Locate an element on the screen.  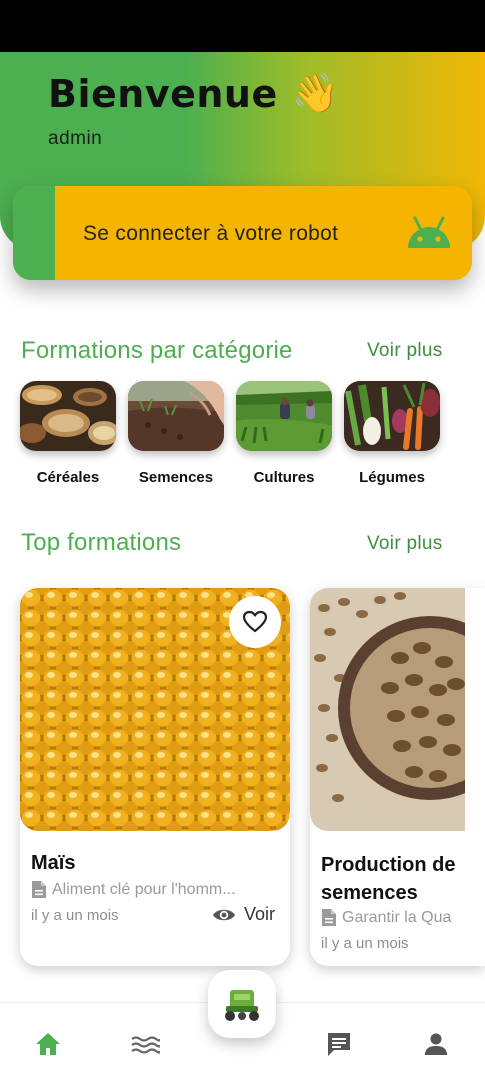
category-semences: Semences is located at coordinates (176, 433).